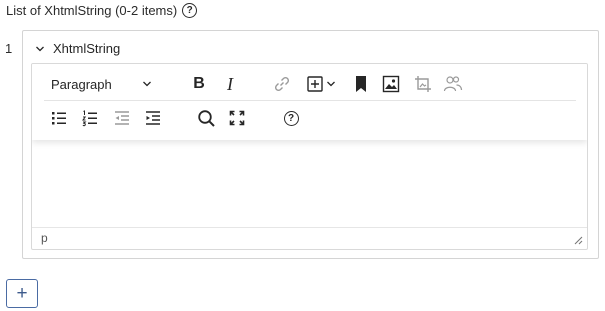 The width and height of the screenshot is (605, 311). I want to click on image-crop-icon, so click(423, 84).